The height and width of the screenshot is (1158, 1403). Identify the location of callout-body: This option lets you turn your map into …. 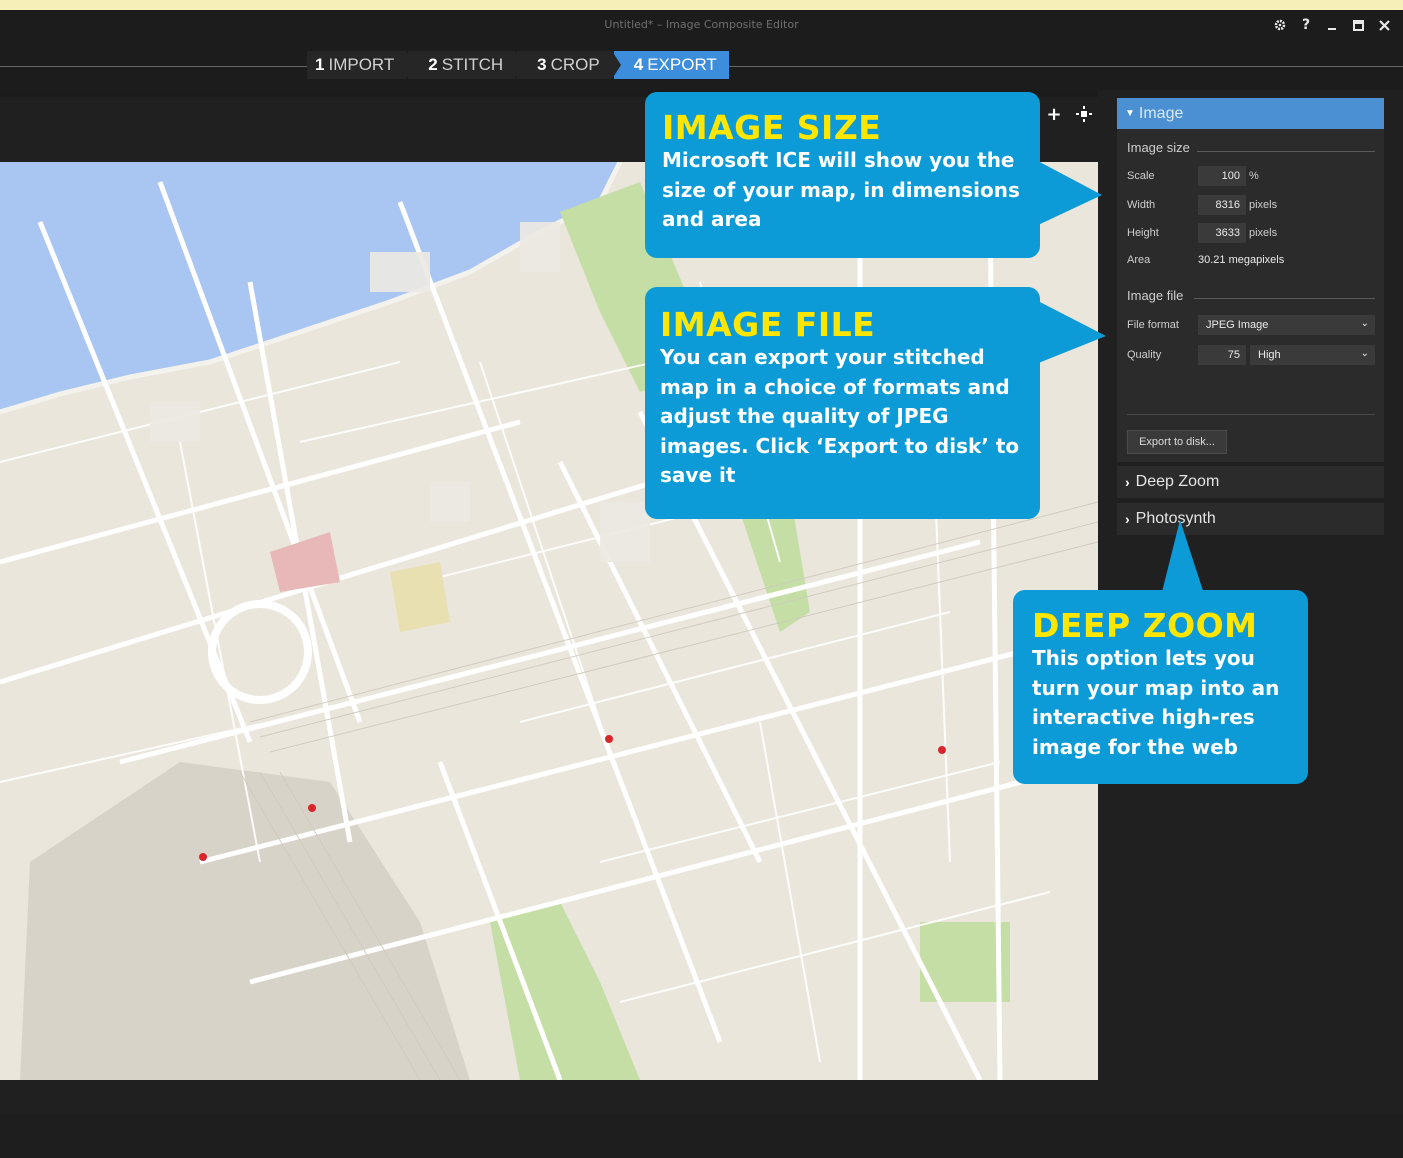
(1156, 702).